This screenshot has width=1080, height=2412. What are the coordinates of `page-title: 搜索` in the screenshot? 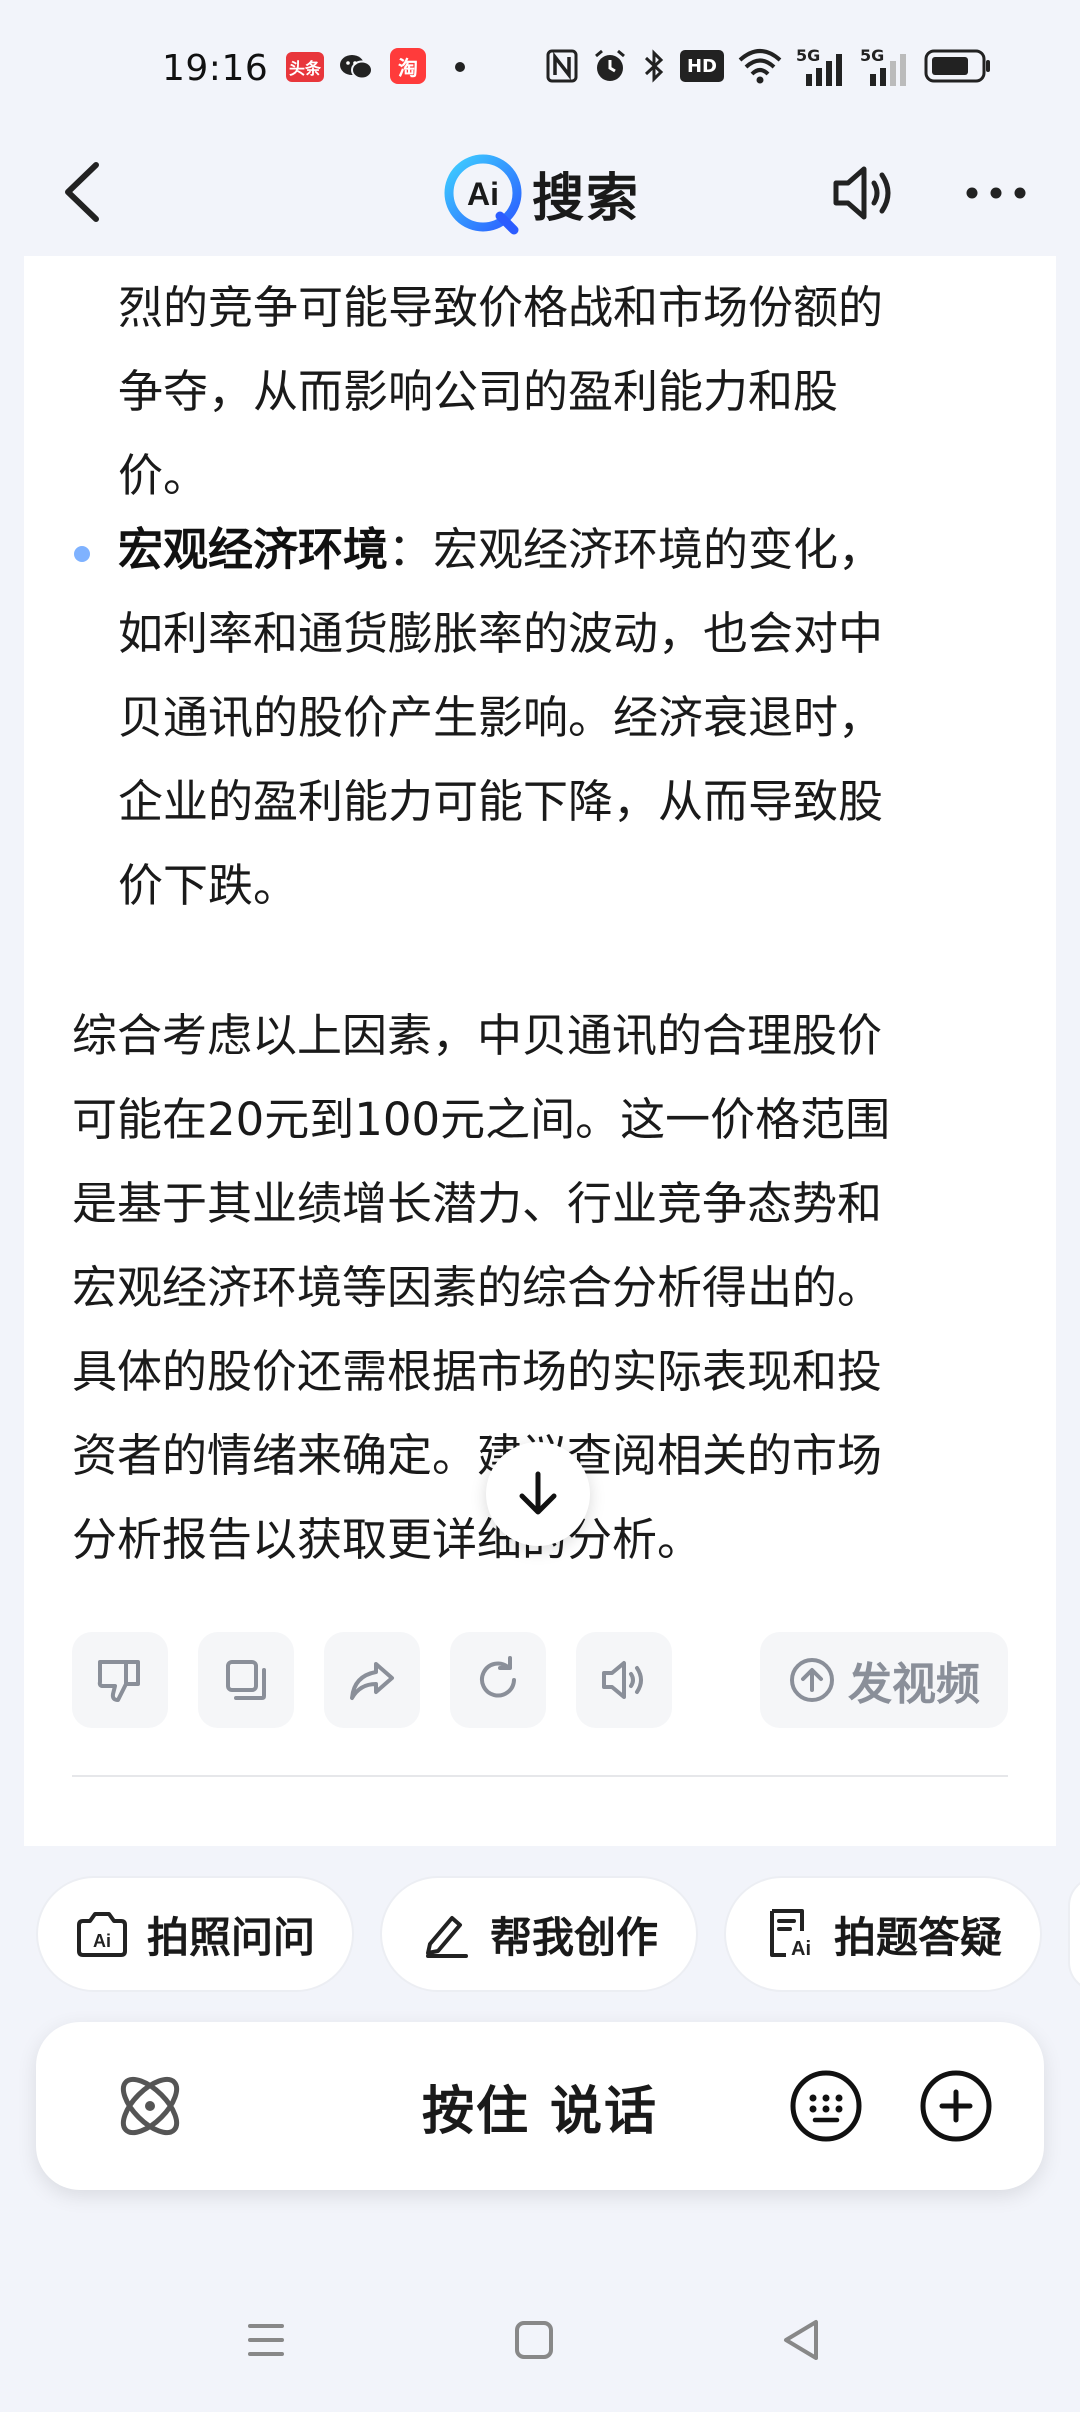 It's located at (586, 198).